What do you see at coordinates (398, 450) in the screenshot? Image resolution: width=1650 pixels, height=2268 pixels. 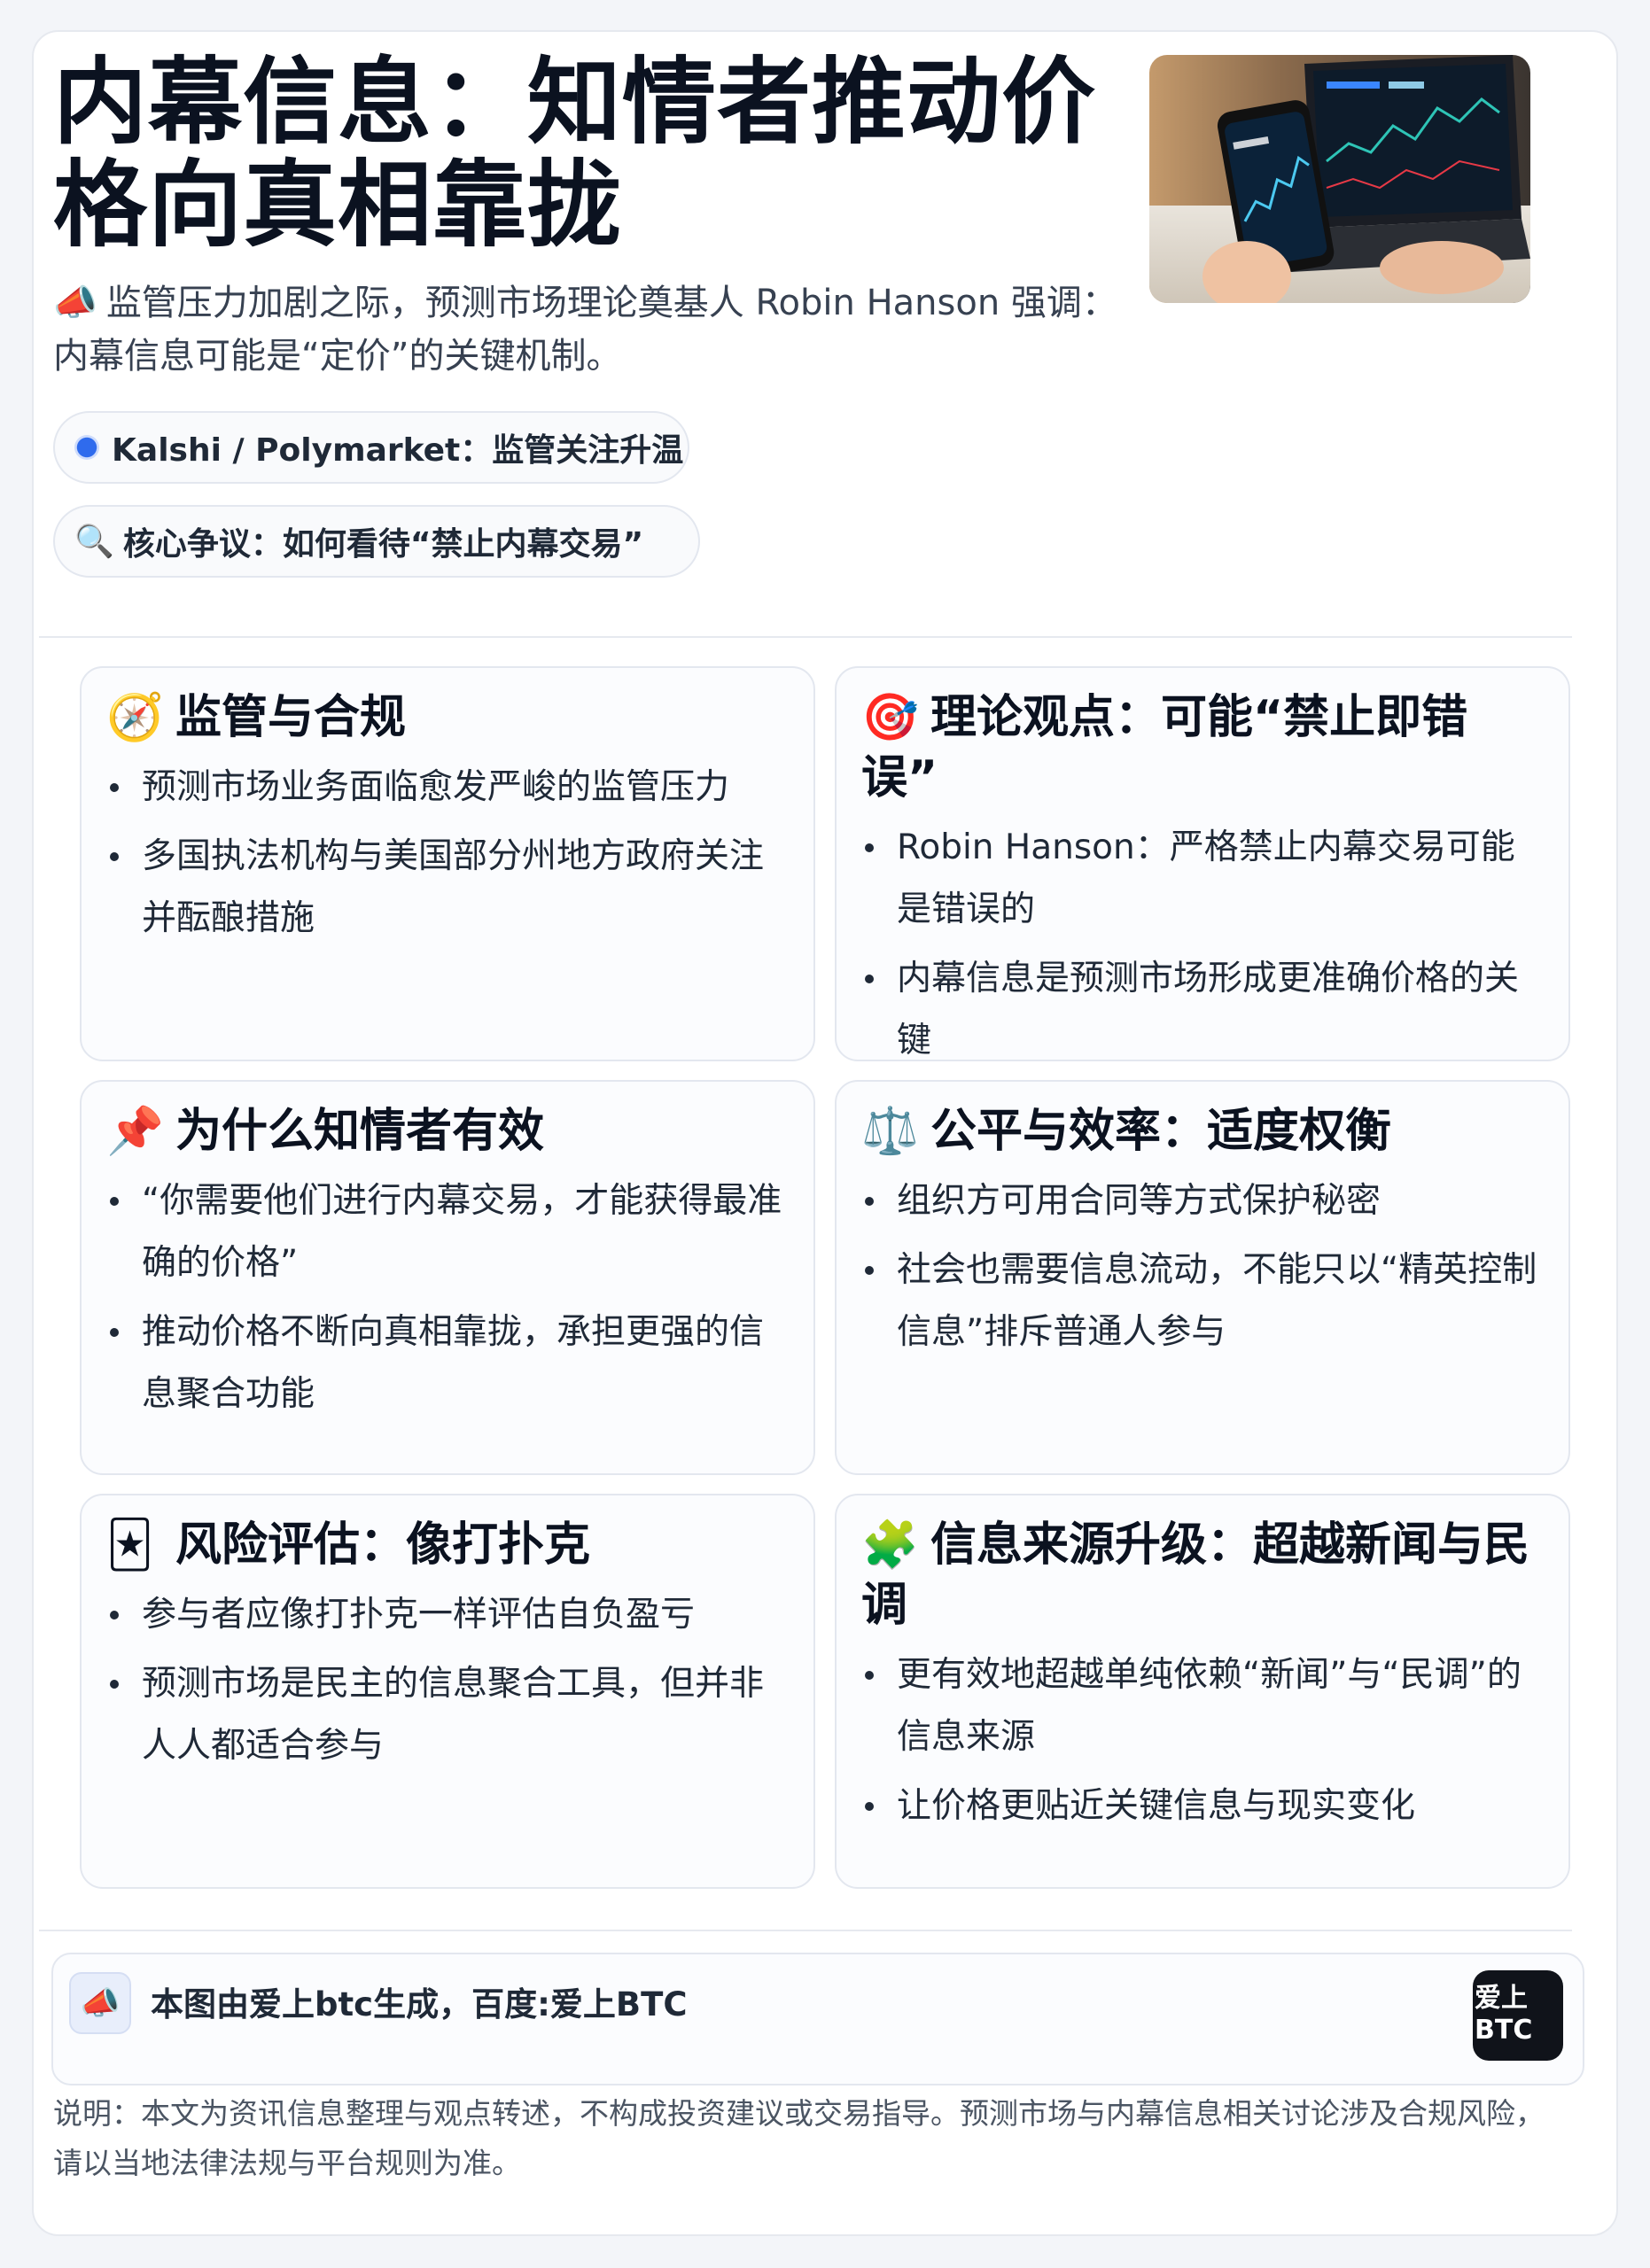 I see `tag-label: Kalshi / Polymarket：监管关注升温` at bounding box center [398, 450].